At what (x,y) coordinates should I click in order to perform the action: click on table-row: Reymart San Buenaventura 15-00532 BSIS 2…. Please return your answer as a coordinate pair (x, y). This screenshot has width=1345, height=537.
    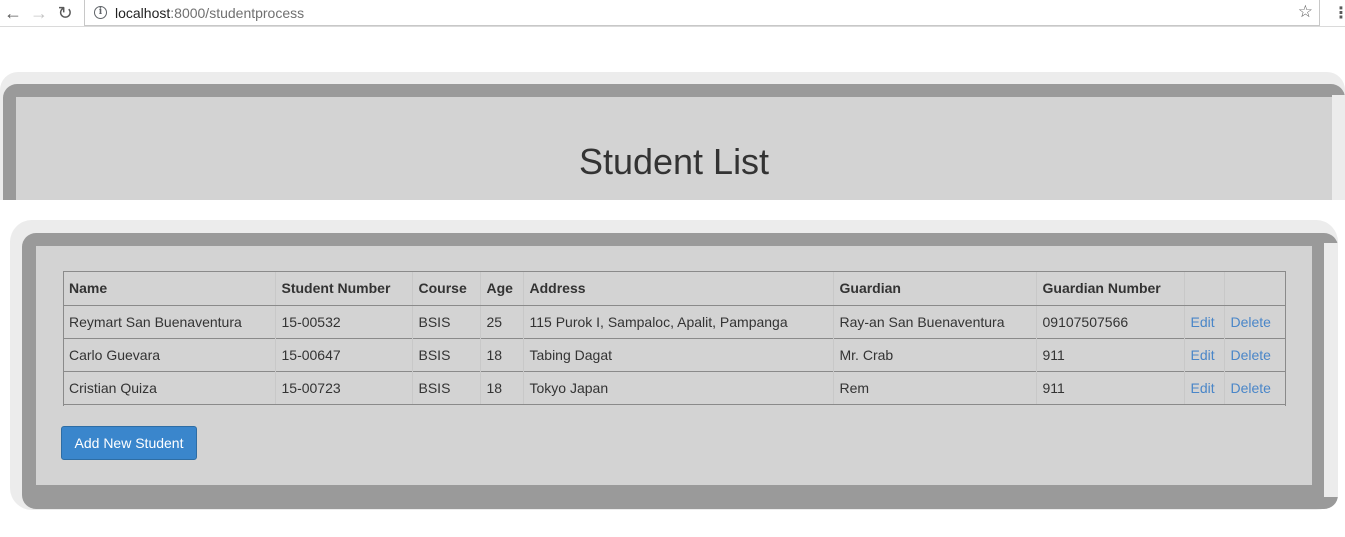
    Looking at the image, I should click on (674, 322).